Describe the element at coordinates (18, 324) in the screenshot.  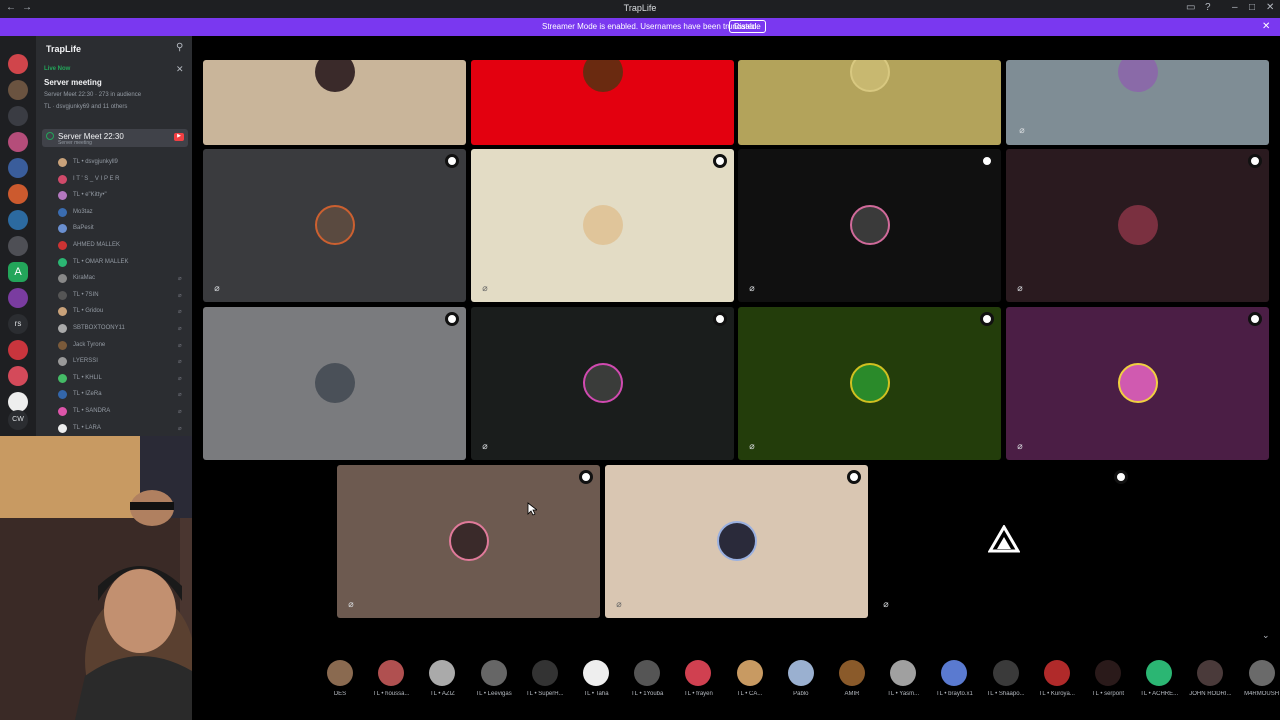
I see `server-icon: rs` at that location.